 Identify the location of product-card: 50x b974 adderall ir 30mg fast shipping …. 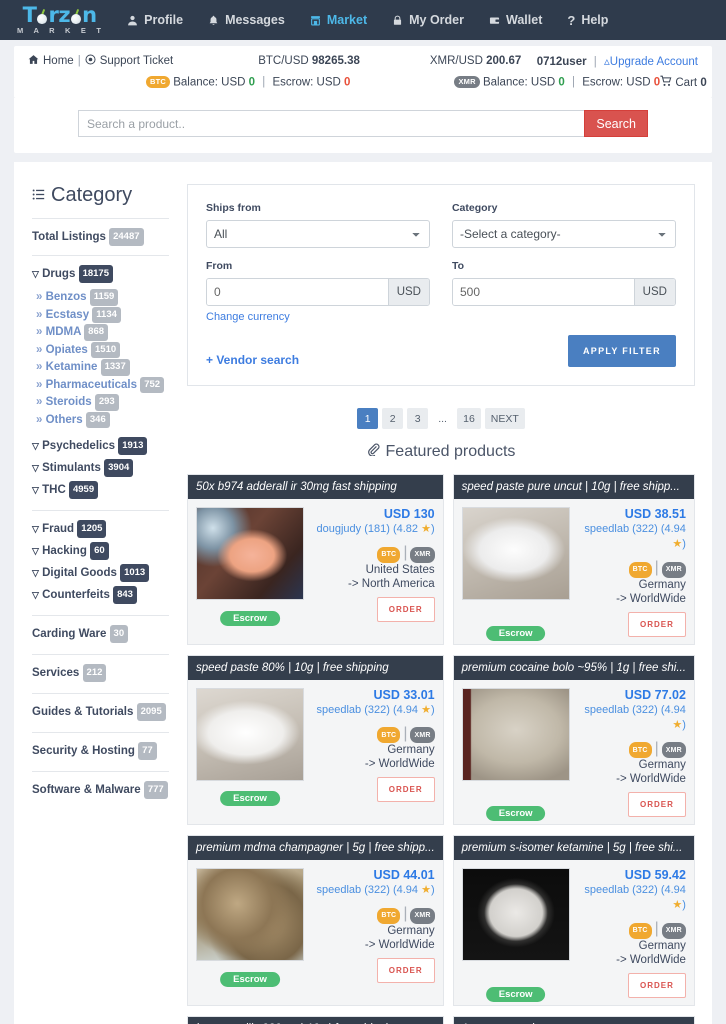
(315, 559).